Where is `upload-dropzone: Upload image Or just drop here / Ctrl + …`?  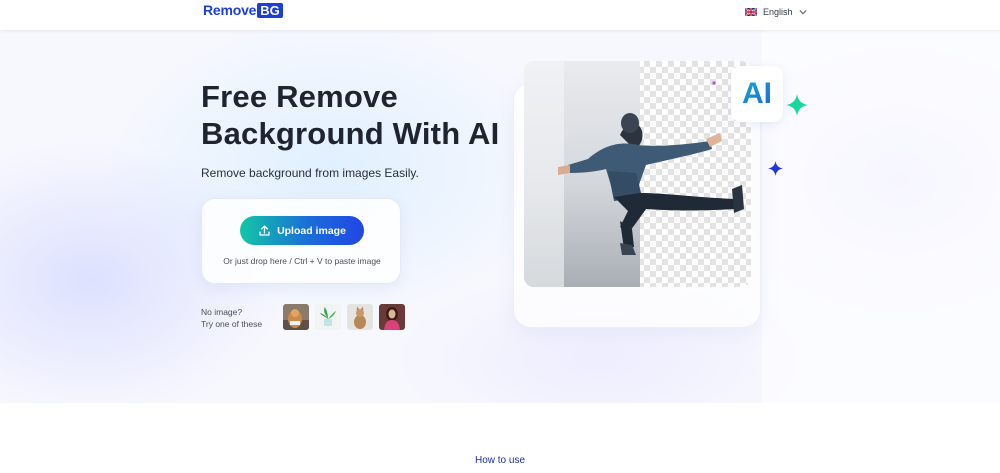 upload-dropzone: Upload image Or just drop here / Ctrl + … is located at coordinates (301, 241).